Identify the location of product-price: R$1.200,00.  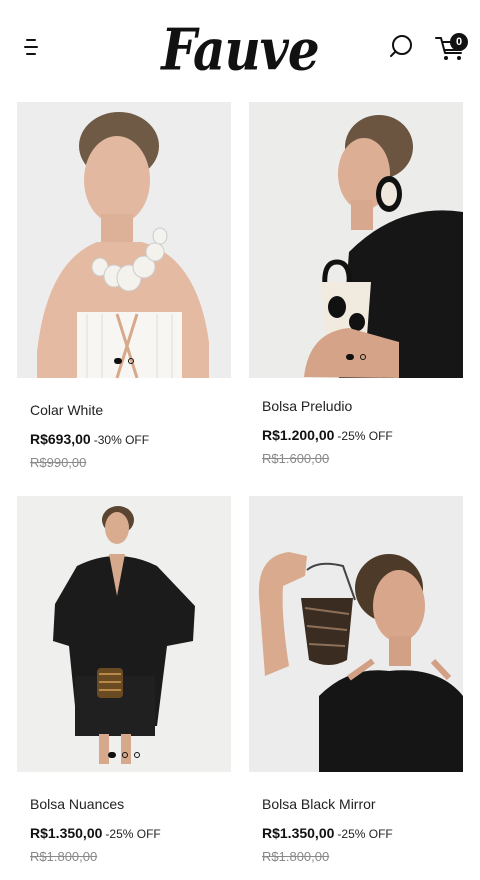
(298, 435).